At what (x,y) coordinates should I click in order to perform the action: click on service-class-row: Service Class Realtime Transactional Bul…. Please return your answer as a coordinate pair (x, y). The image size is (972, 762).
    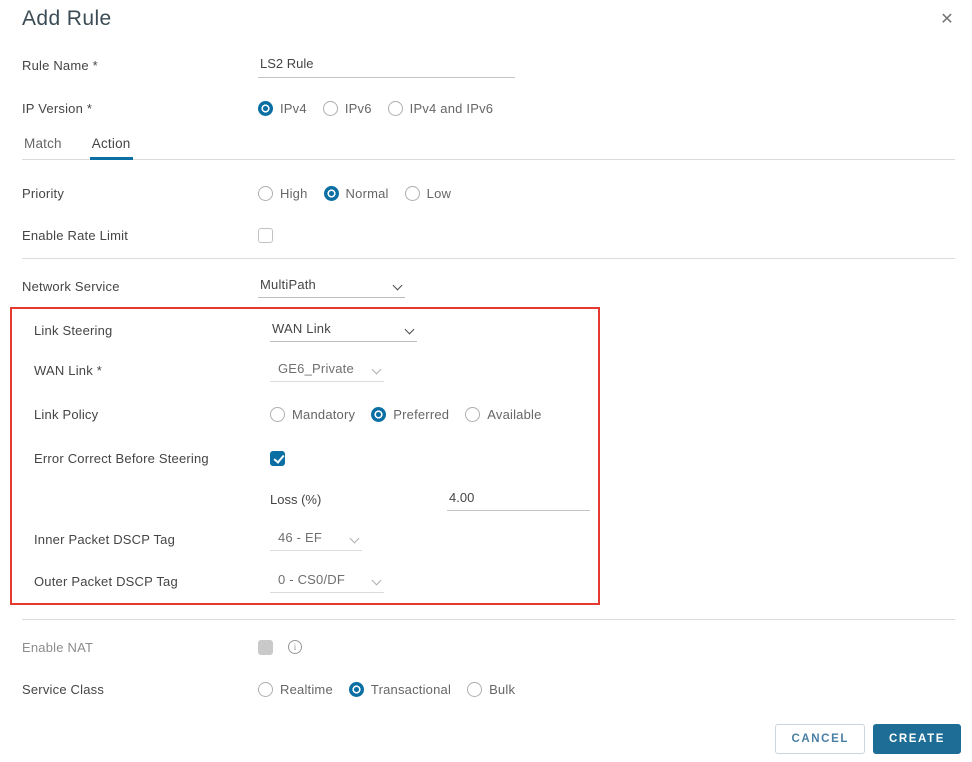
    Looking at the image, I should click on (486, 689).